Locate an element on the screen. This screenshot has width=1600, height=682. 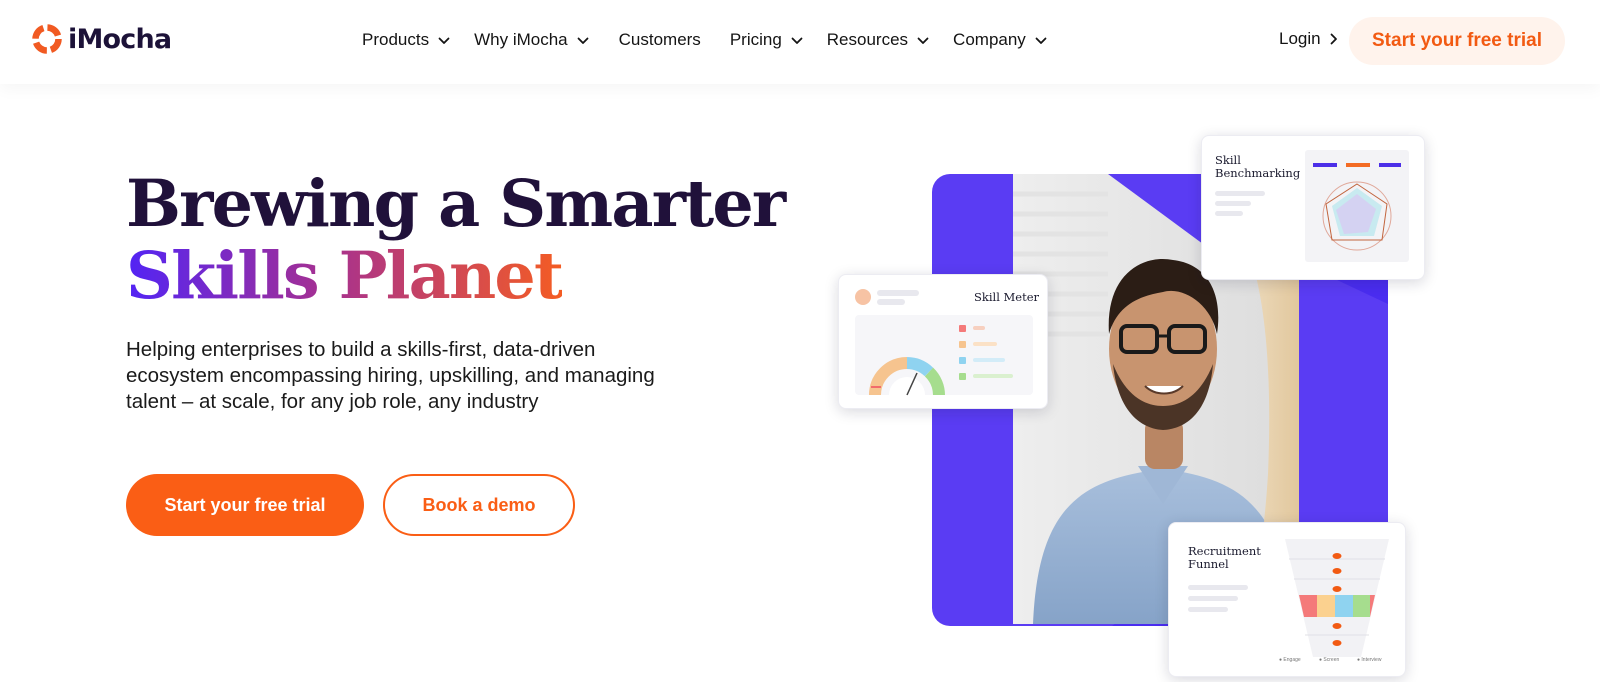
login-link: Login is located at coordinates (1308, 39).